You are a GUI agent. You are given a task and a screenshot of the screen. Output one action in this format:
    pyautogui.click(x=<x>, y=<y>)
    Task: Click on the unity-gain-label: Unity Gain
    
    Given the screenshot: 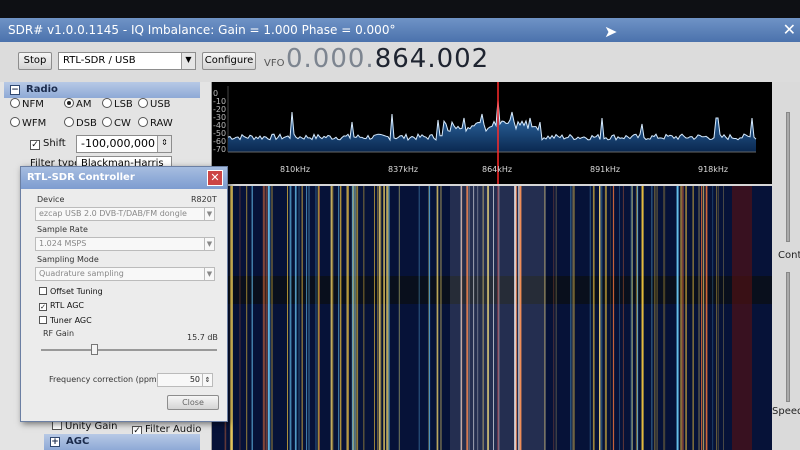 What is the action you would take?
    pyautogui.click(x=91, y=426)
    